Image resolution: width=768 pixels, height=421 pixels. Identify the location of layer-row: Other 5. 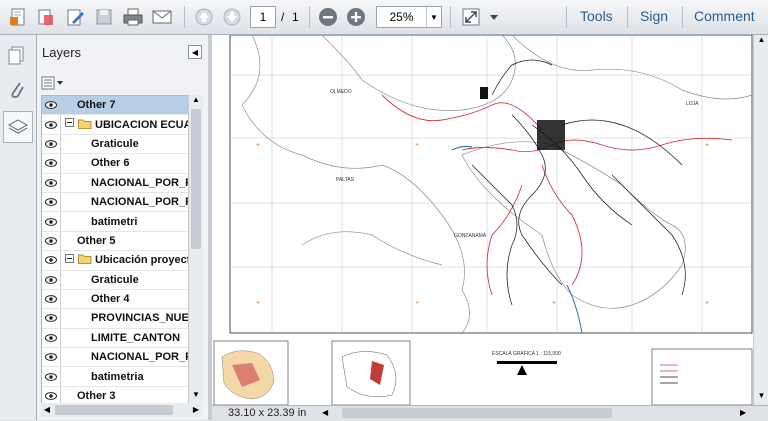
(115, 241).